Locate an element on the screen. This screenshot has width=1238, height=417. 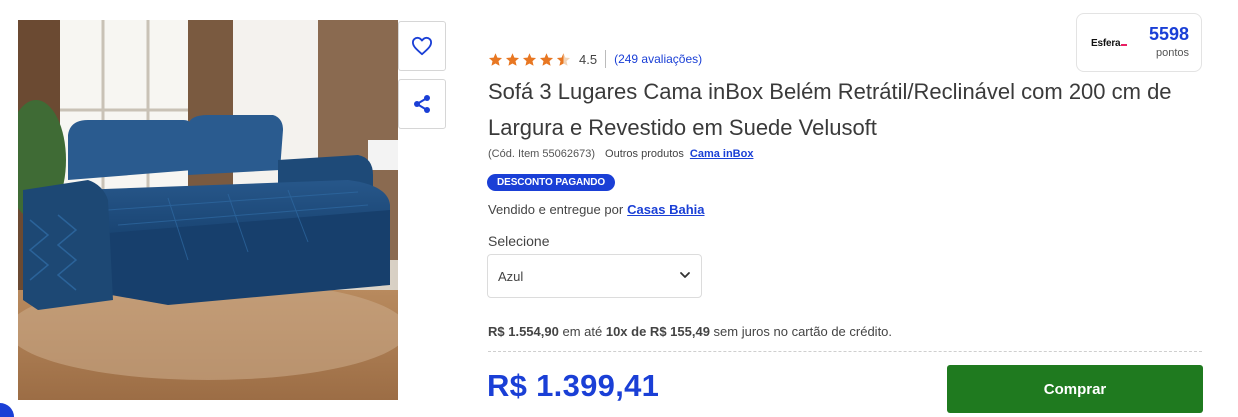
heart-icon is located at coordinates (421, 46).